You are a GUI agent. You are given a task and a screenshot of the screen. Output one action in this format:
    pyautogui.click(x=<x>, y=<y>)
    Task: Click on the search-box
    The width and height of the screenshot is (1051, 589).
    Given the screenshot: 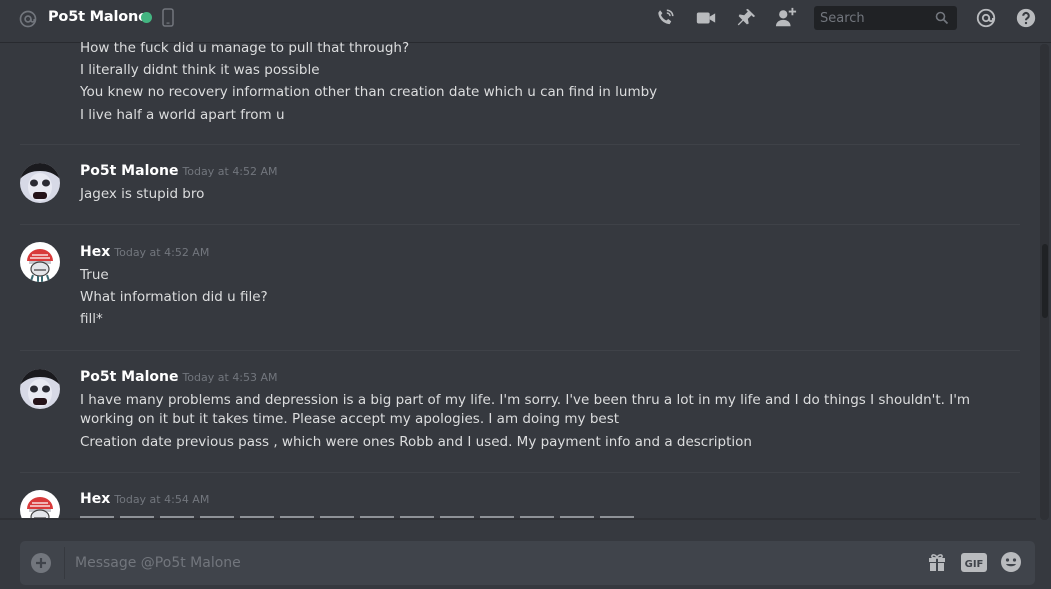 What is the action you would take?
    pyautogui.click(x=885, y=18)
    